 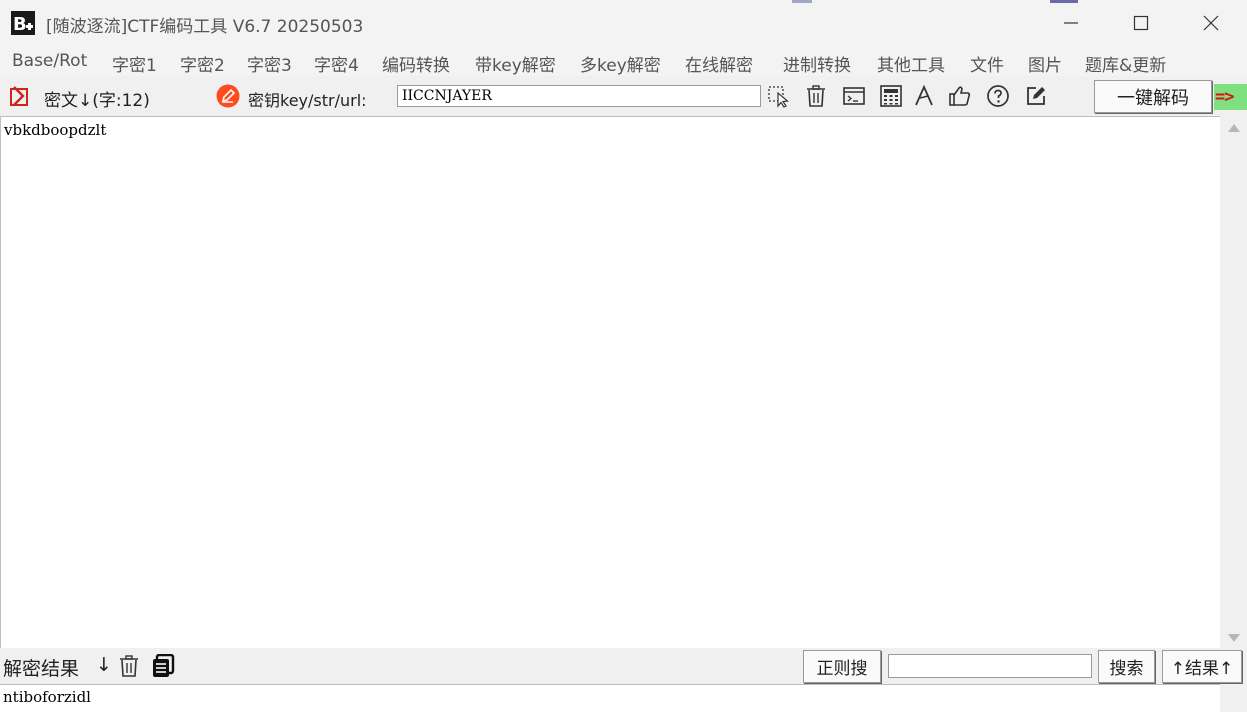 I want to click on menu-base-convert: 进制转换, so click(x=817, y=63).